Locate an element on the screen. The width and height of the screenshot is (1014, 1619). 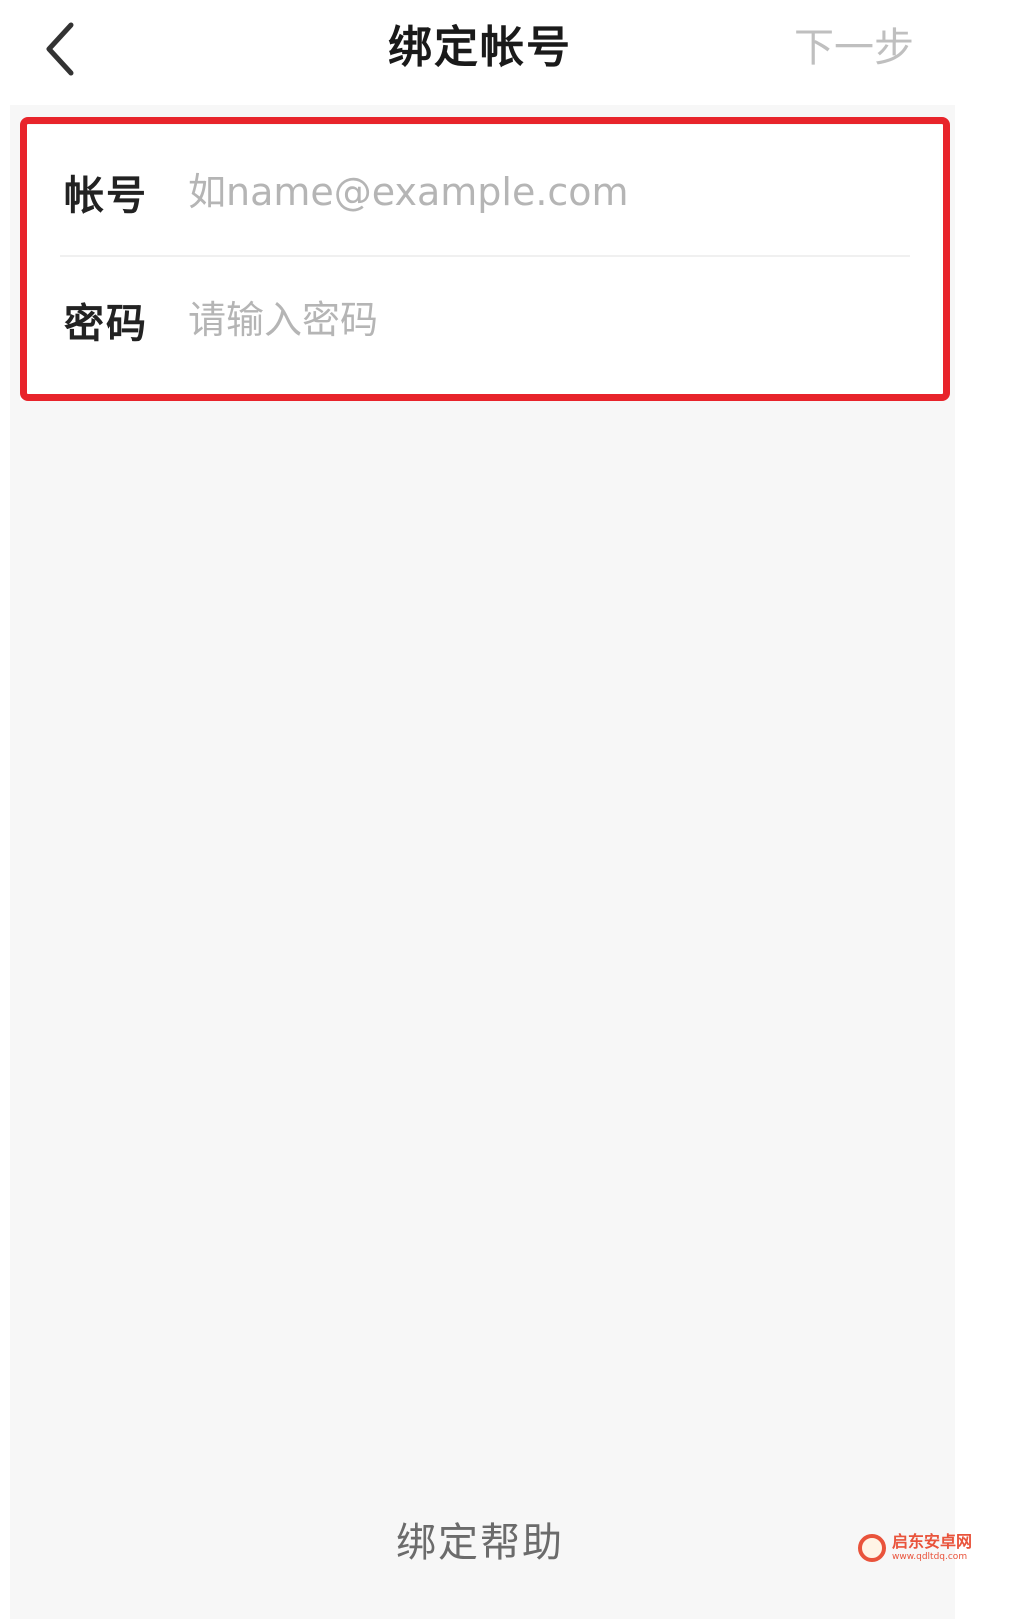
password-input is located at coordinates (538, 320).